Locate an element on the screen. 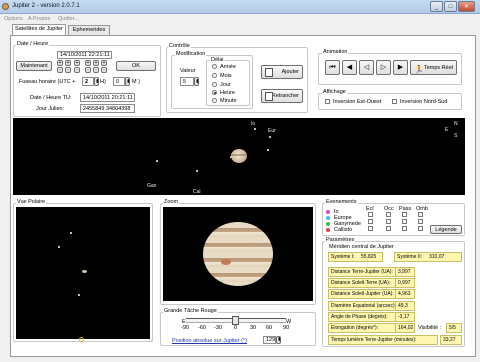 The width and height of the screenshot is (480, 362). minus-button-2: - is located at coordinates (68, 70).